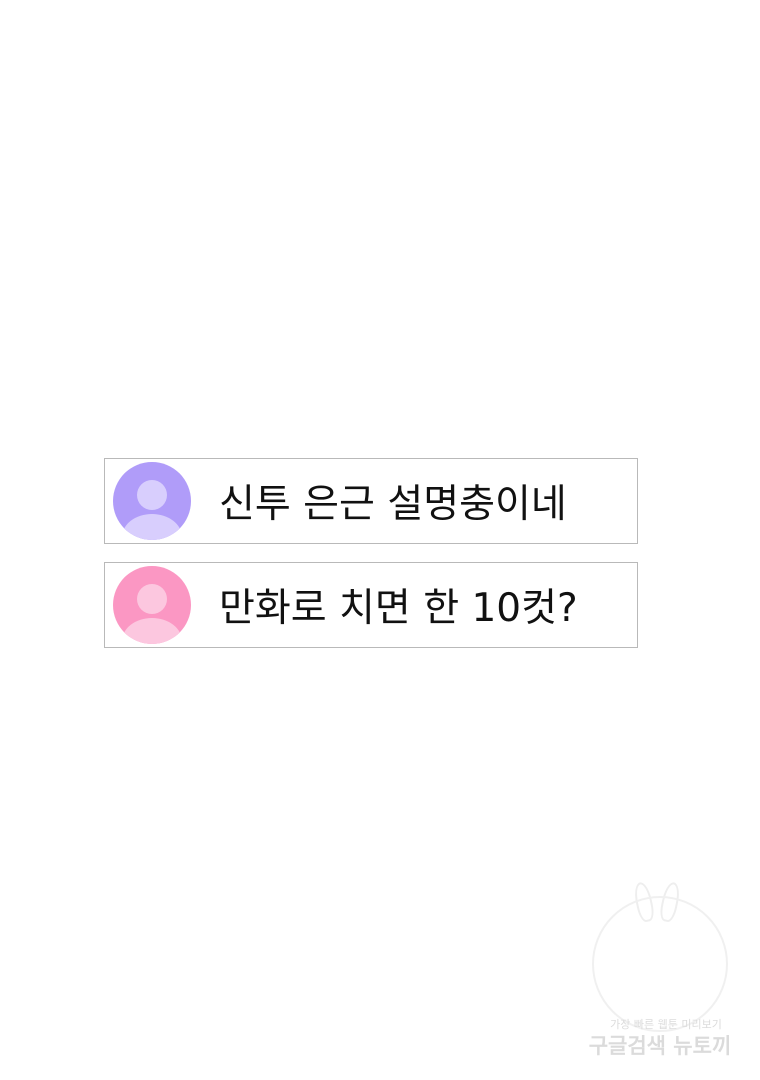 This screenshot has width=760, height=1080. Describe the element at coordinates (398, 608) in the screenshot. I see `comment-text: 만화로 치면 한 10컷?` at that location.